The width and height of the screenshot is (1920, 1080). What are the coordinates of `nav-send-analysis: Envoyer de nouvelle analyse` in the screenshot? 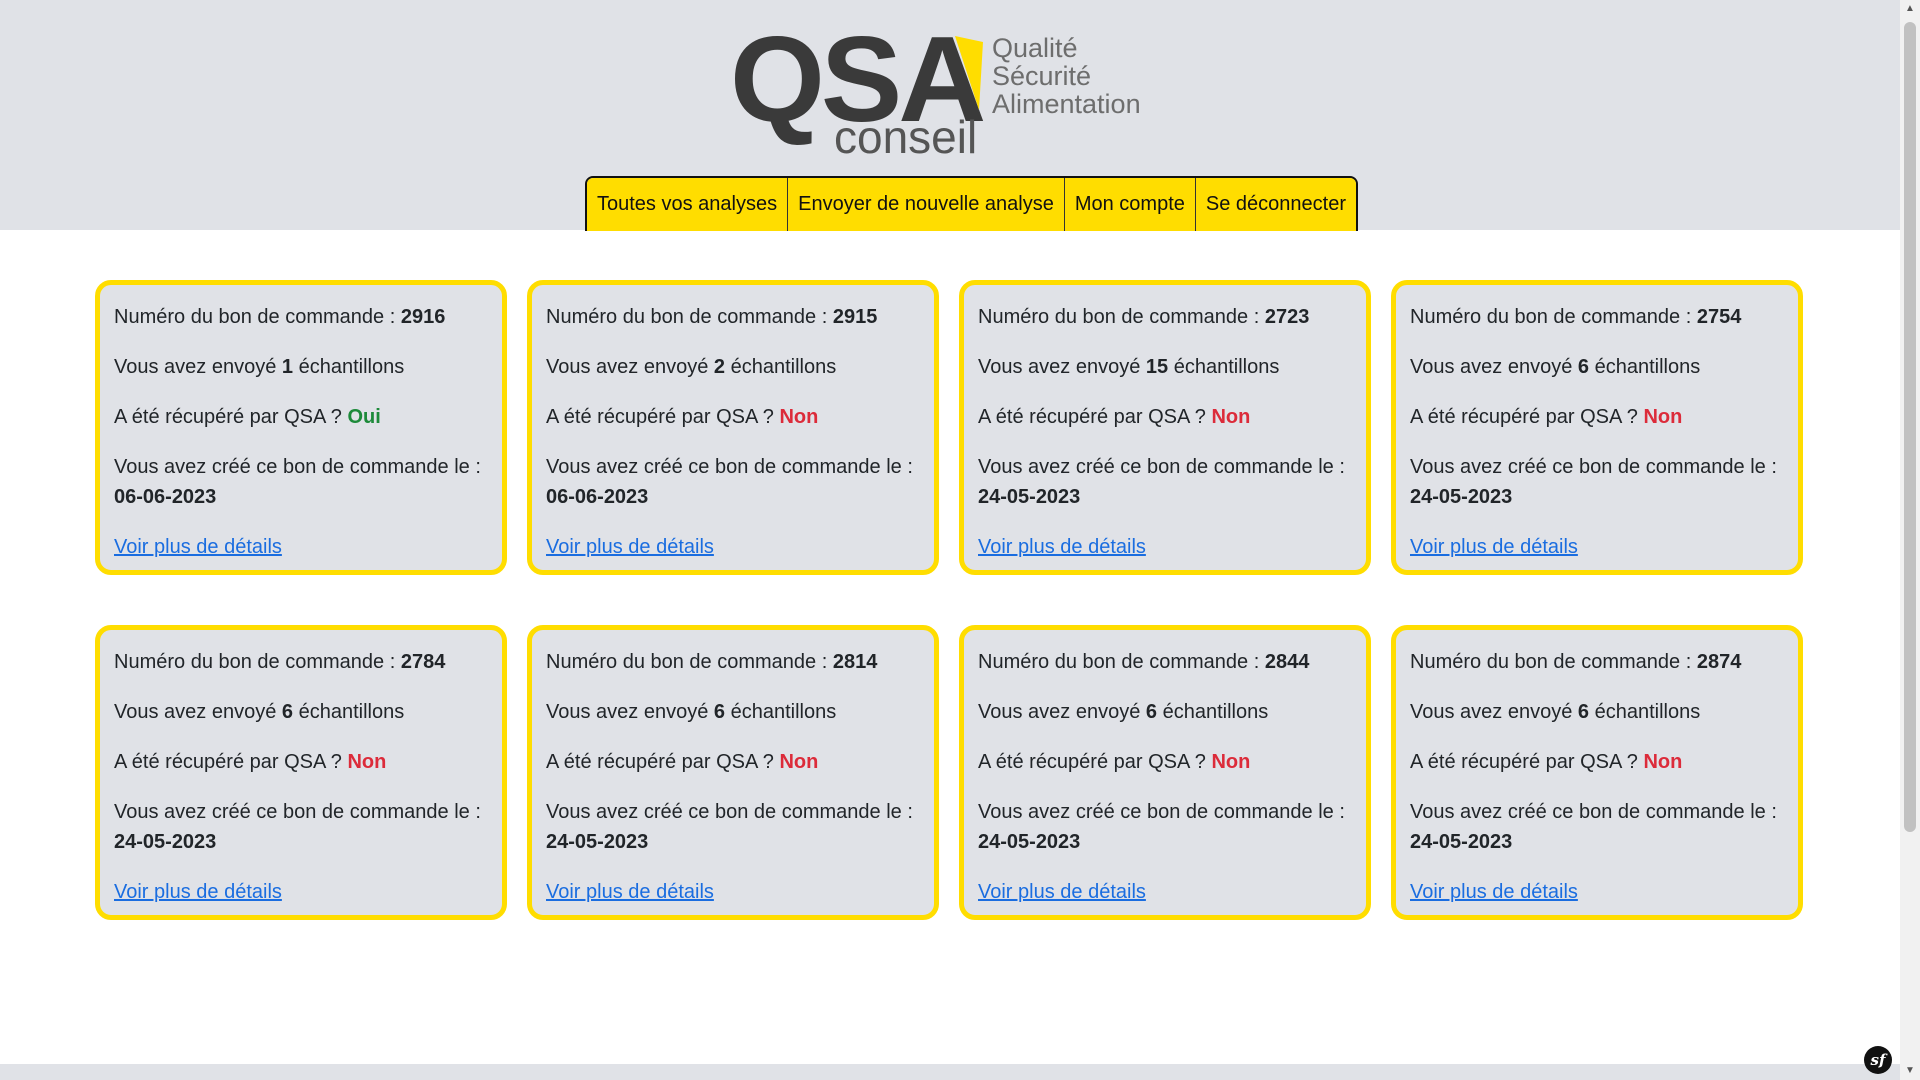 It's located at (926, 204).